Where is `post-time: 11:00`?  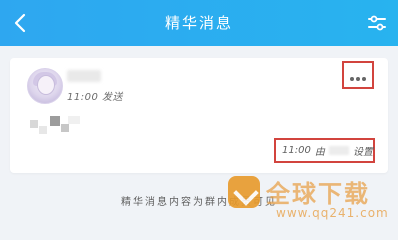
post-time: 11:00 is located at coordinates (83, 97).